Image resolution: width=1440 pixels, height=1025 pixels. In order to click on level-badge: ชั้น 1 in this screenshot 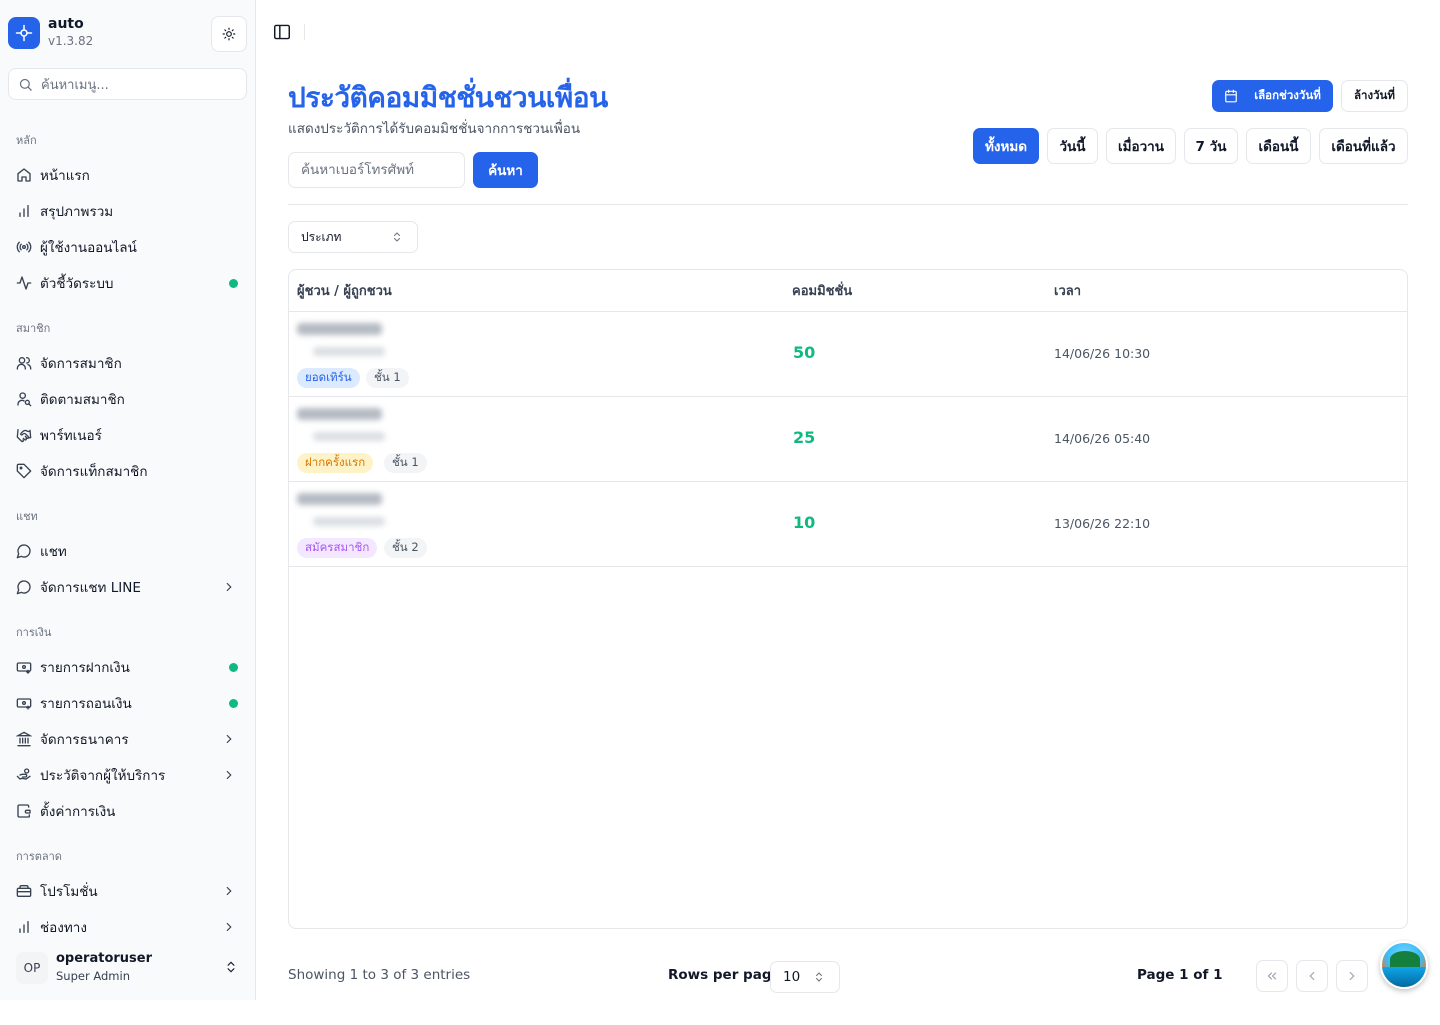, I will do `click(387, 378)`.